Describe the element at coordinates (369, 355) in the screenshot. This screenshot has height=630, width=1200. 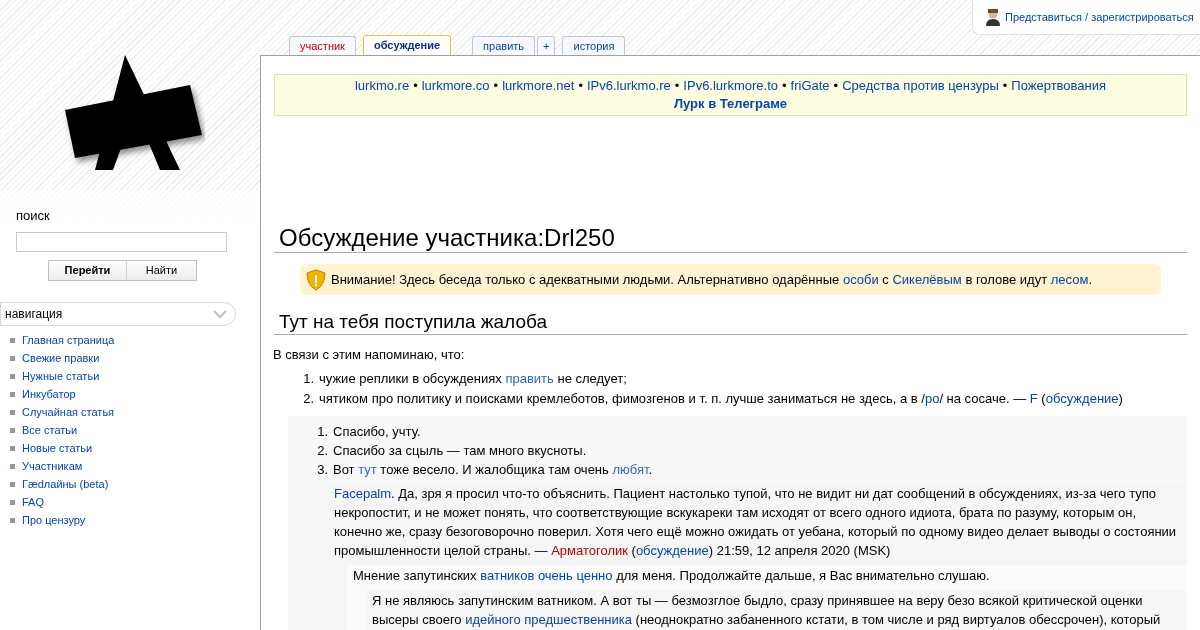
I see `intro-text: В связи с этим напоминаю, что:` at that location.